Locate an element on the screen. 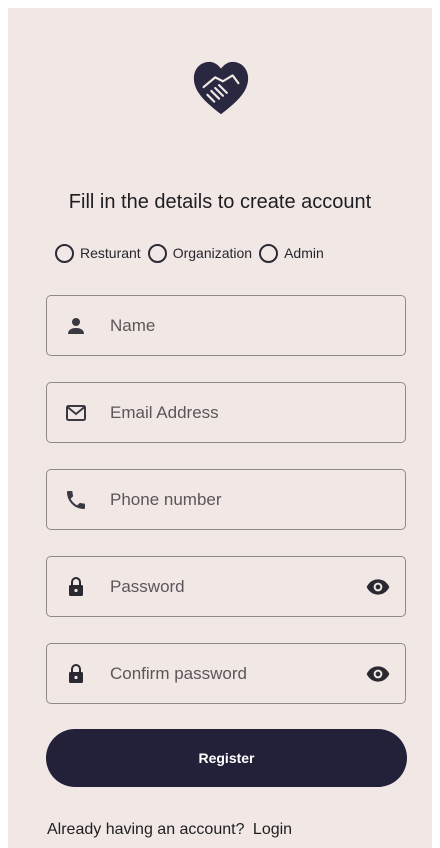 The image size is (440, 848). phone-field: Phone number is located at coordinates (226, 499).